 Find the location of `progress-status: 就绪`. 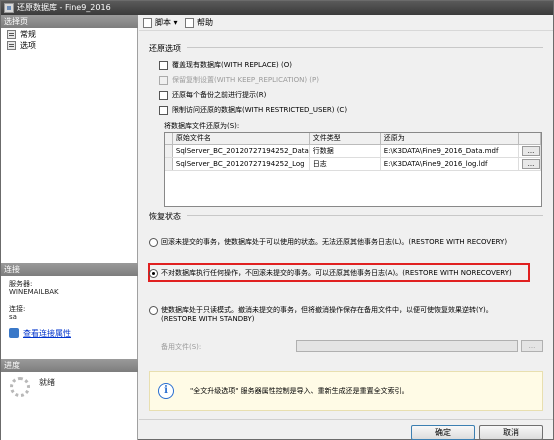

progress-status: 就绪 is located at coordinates (47, 382).